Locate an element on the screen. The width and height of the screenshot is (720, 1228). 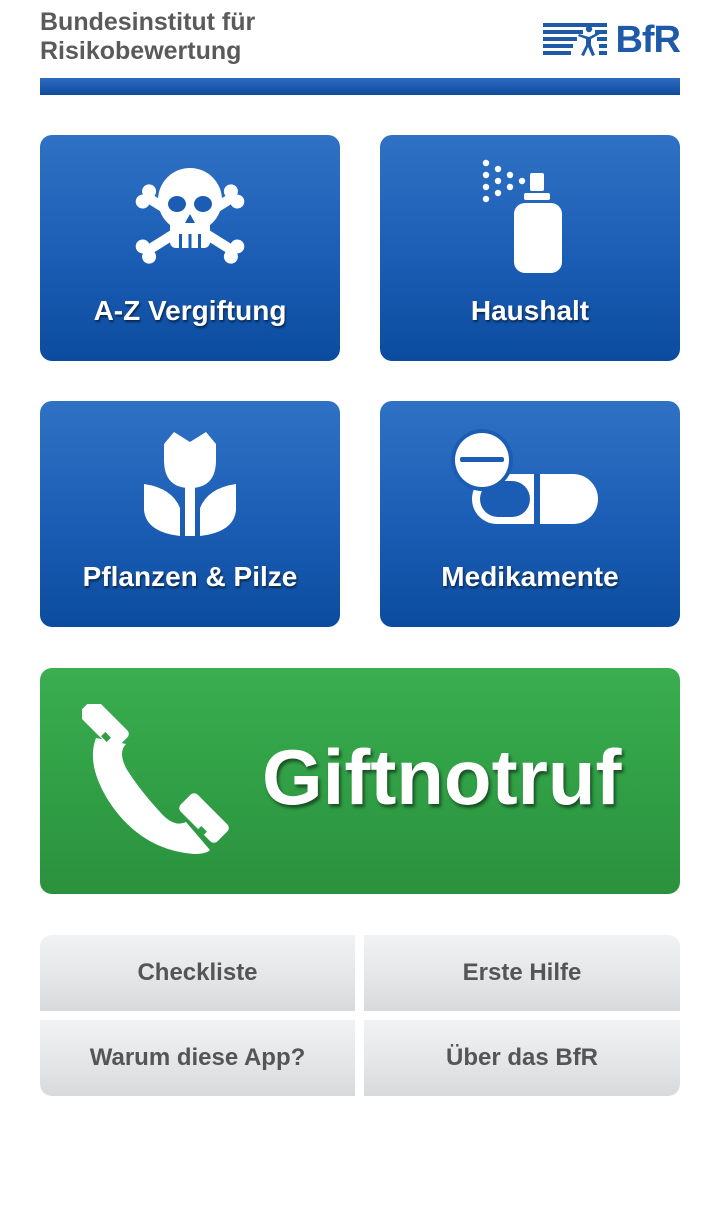
tile-label: Haushalt is located at coordinates (530, 310).